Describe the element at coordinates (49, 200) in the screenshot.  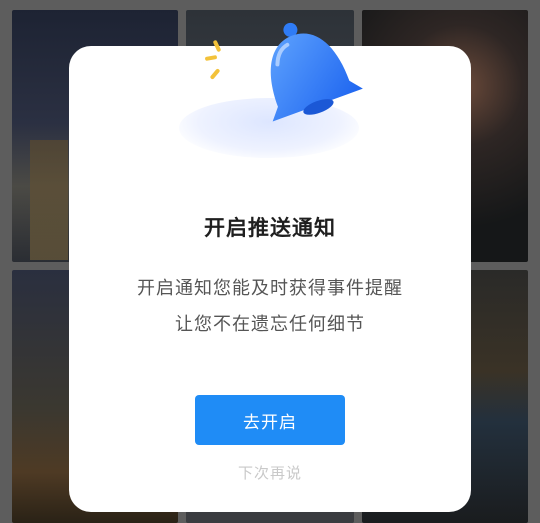
I see `tower-shape` at that location.